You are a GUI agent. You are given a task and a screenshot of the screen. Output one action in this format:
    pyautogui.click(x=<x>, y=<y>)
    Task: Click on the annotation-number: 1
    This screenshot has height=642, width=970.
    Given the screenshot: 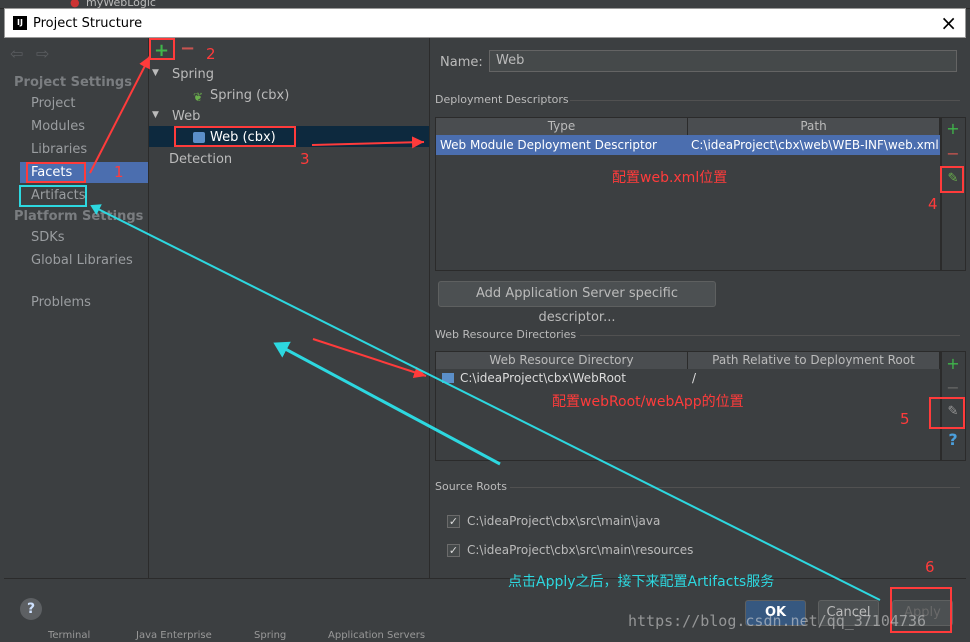 What is the action you would take?
    pyautogui.click(x=119, y=172)
    